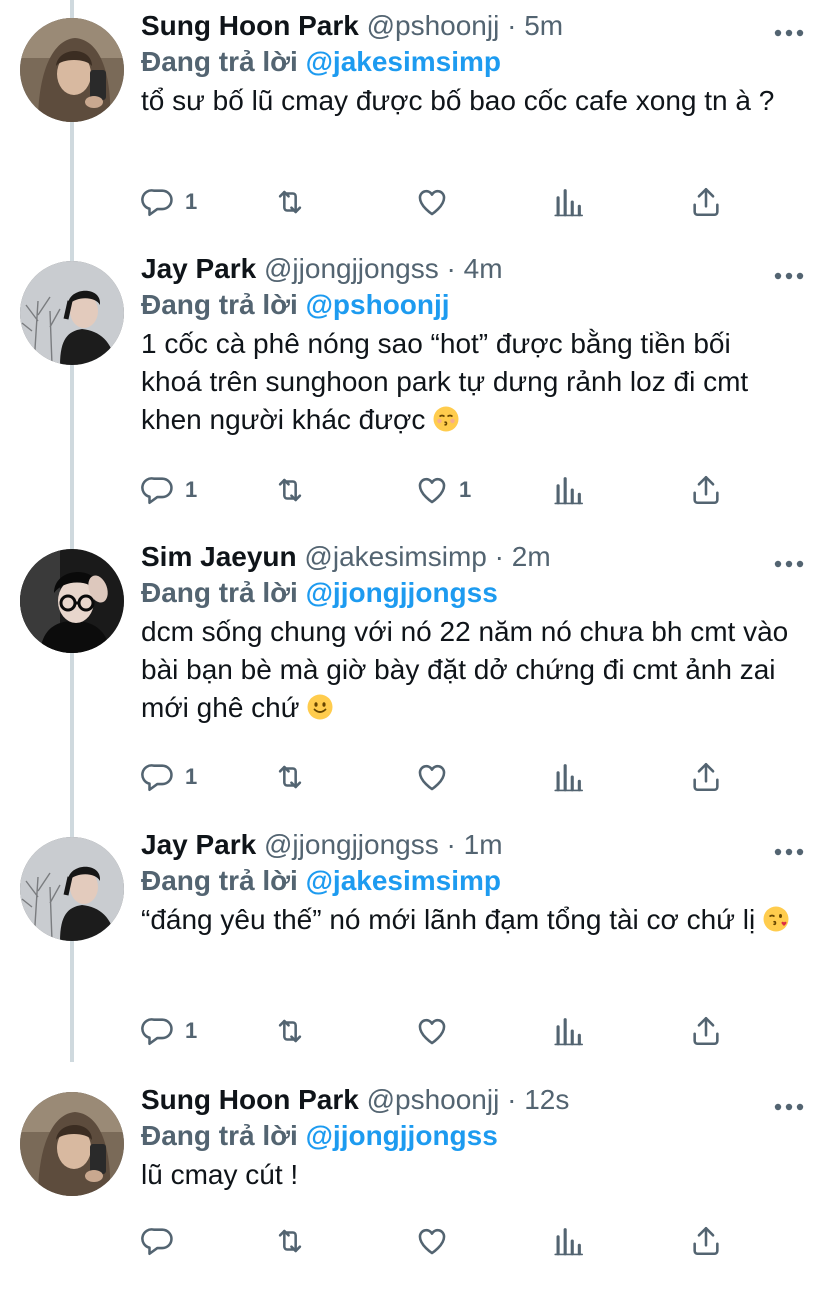 The image size is (828, 1312). I want to click on tweet-header: Sung Hoon Park @pshoonjj · 12s, so click(474, 1100).